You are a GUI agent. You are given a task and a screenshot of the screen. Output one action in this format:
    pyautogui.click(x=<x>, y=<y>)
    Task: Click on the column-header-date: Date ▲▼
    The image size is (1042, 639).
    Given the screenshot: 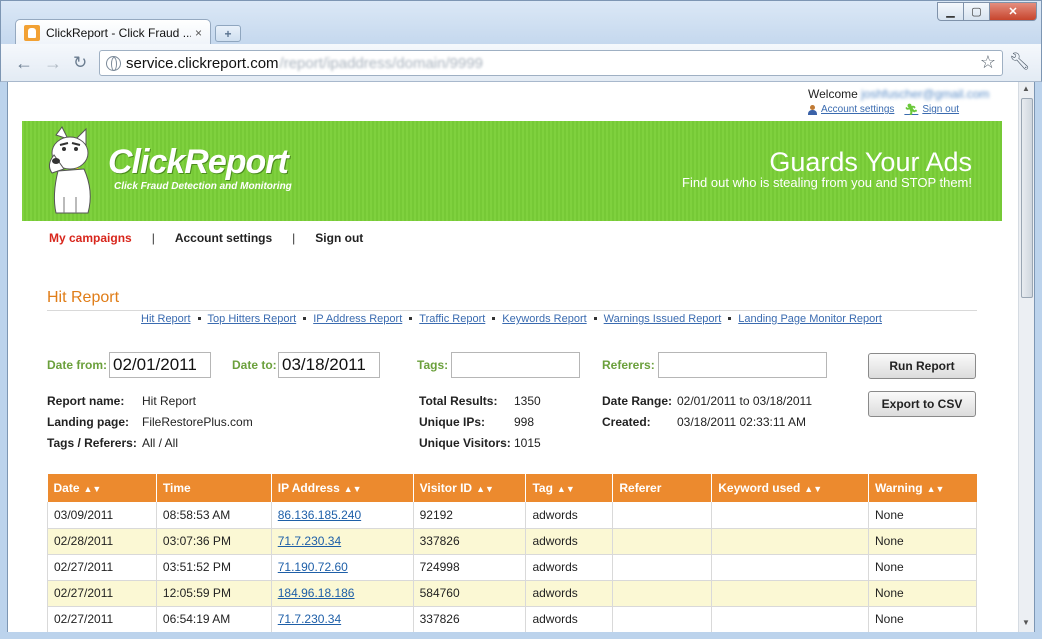 What is the action you would take?
    pyautogui.click(x=102, y=488)
    